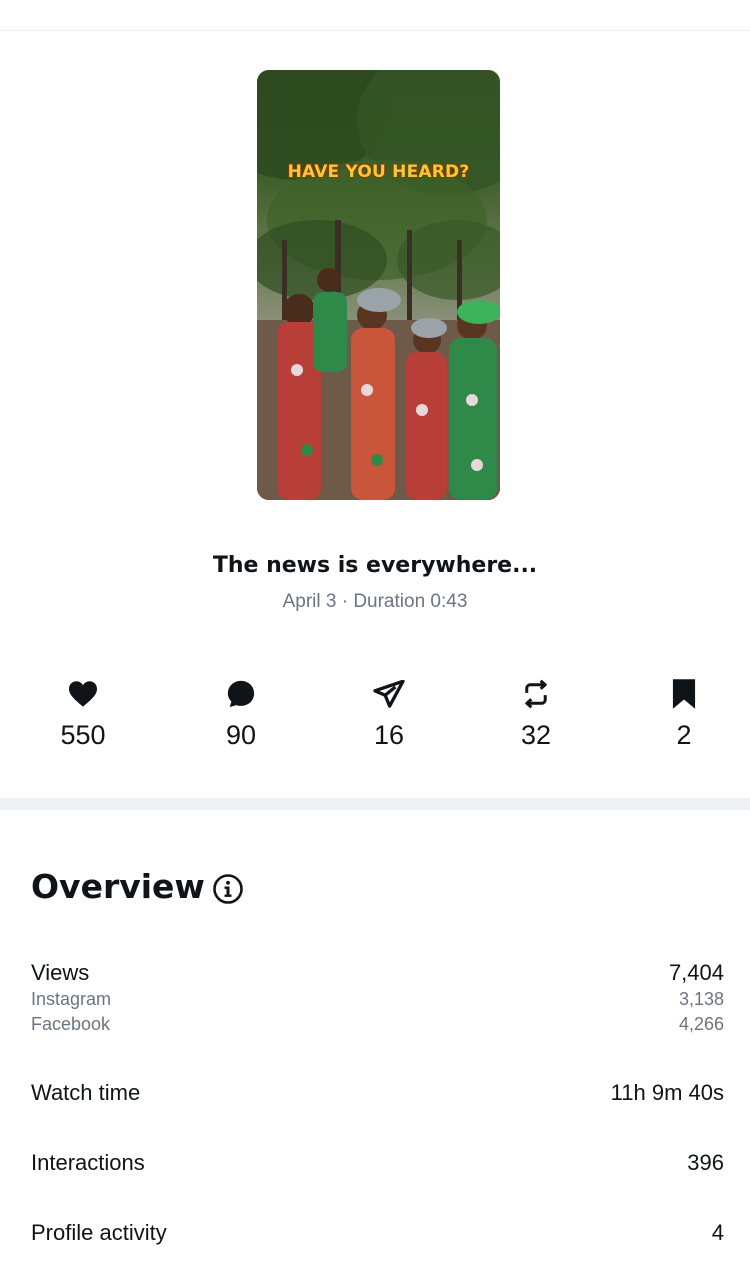 This screenshot has height=1280, width=750. Describe the element at coordinates (684, 712) in the screenshot. I see `stat-saves: 2` at that location.